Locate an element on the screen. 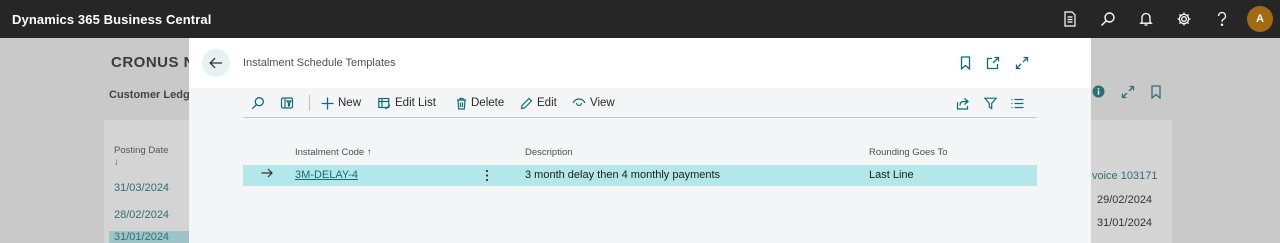 This screenshot has width=1280, height=243. filter-pane-icon is located at coordinates (287, 103).